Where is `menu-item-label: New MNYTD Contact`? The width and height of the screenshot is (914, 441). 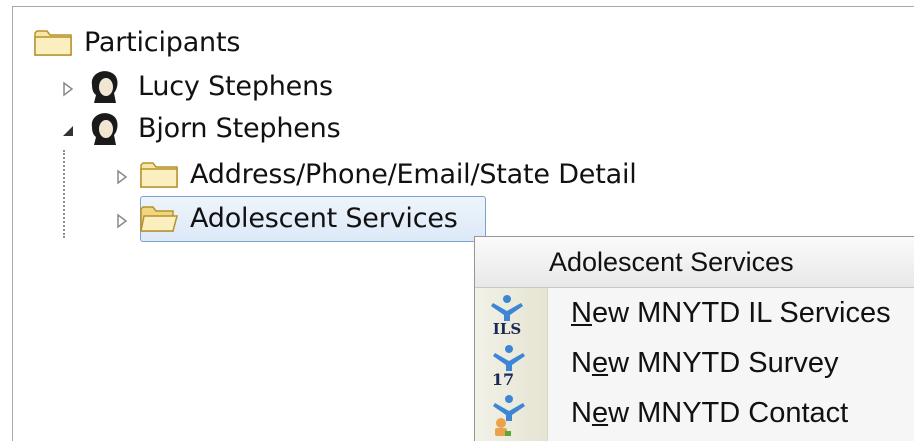 menu-item-label: New MNYTD Contact is located at coordinates (710, 413).